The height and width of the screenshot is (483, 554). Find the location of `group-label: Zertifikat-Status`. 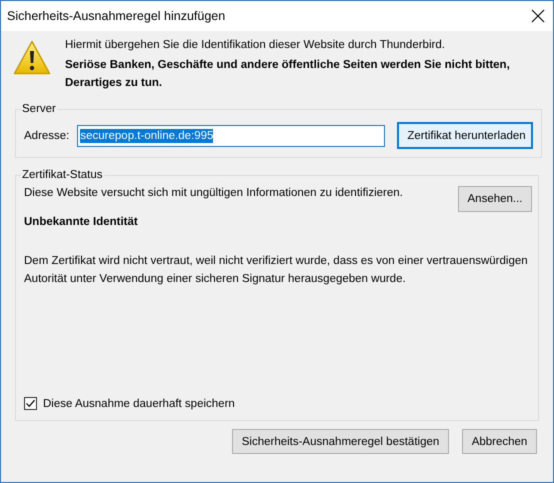

group-label: Zertifikat-Status is located at coordinates (62, 175).